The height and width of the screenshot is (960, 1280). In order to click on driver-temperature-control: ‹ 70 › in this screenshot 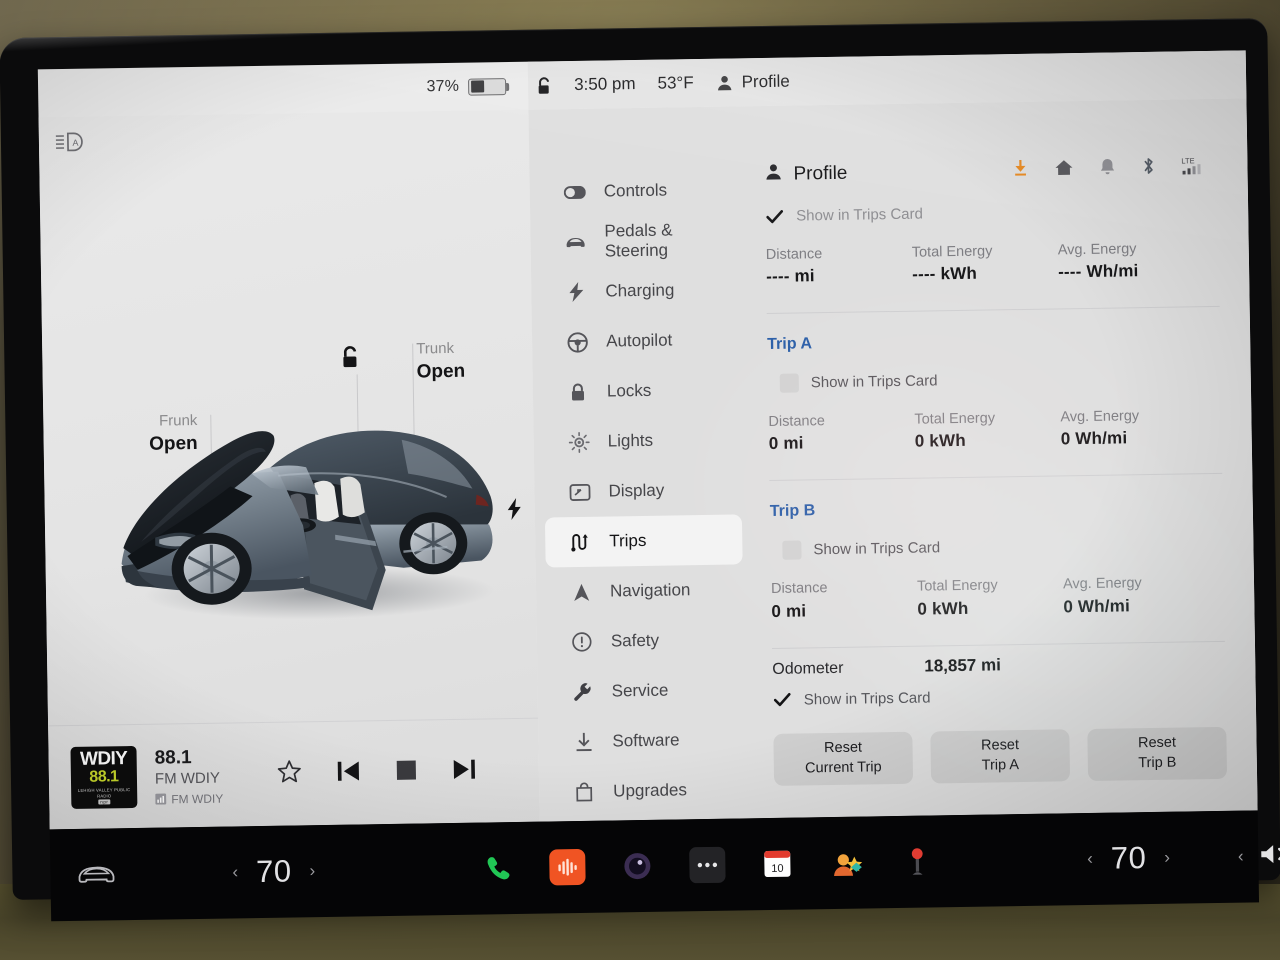, I will do `click(273, 871)`.